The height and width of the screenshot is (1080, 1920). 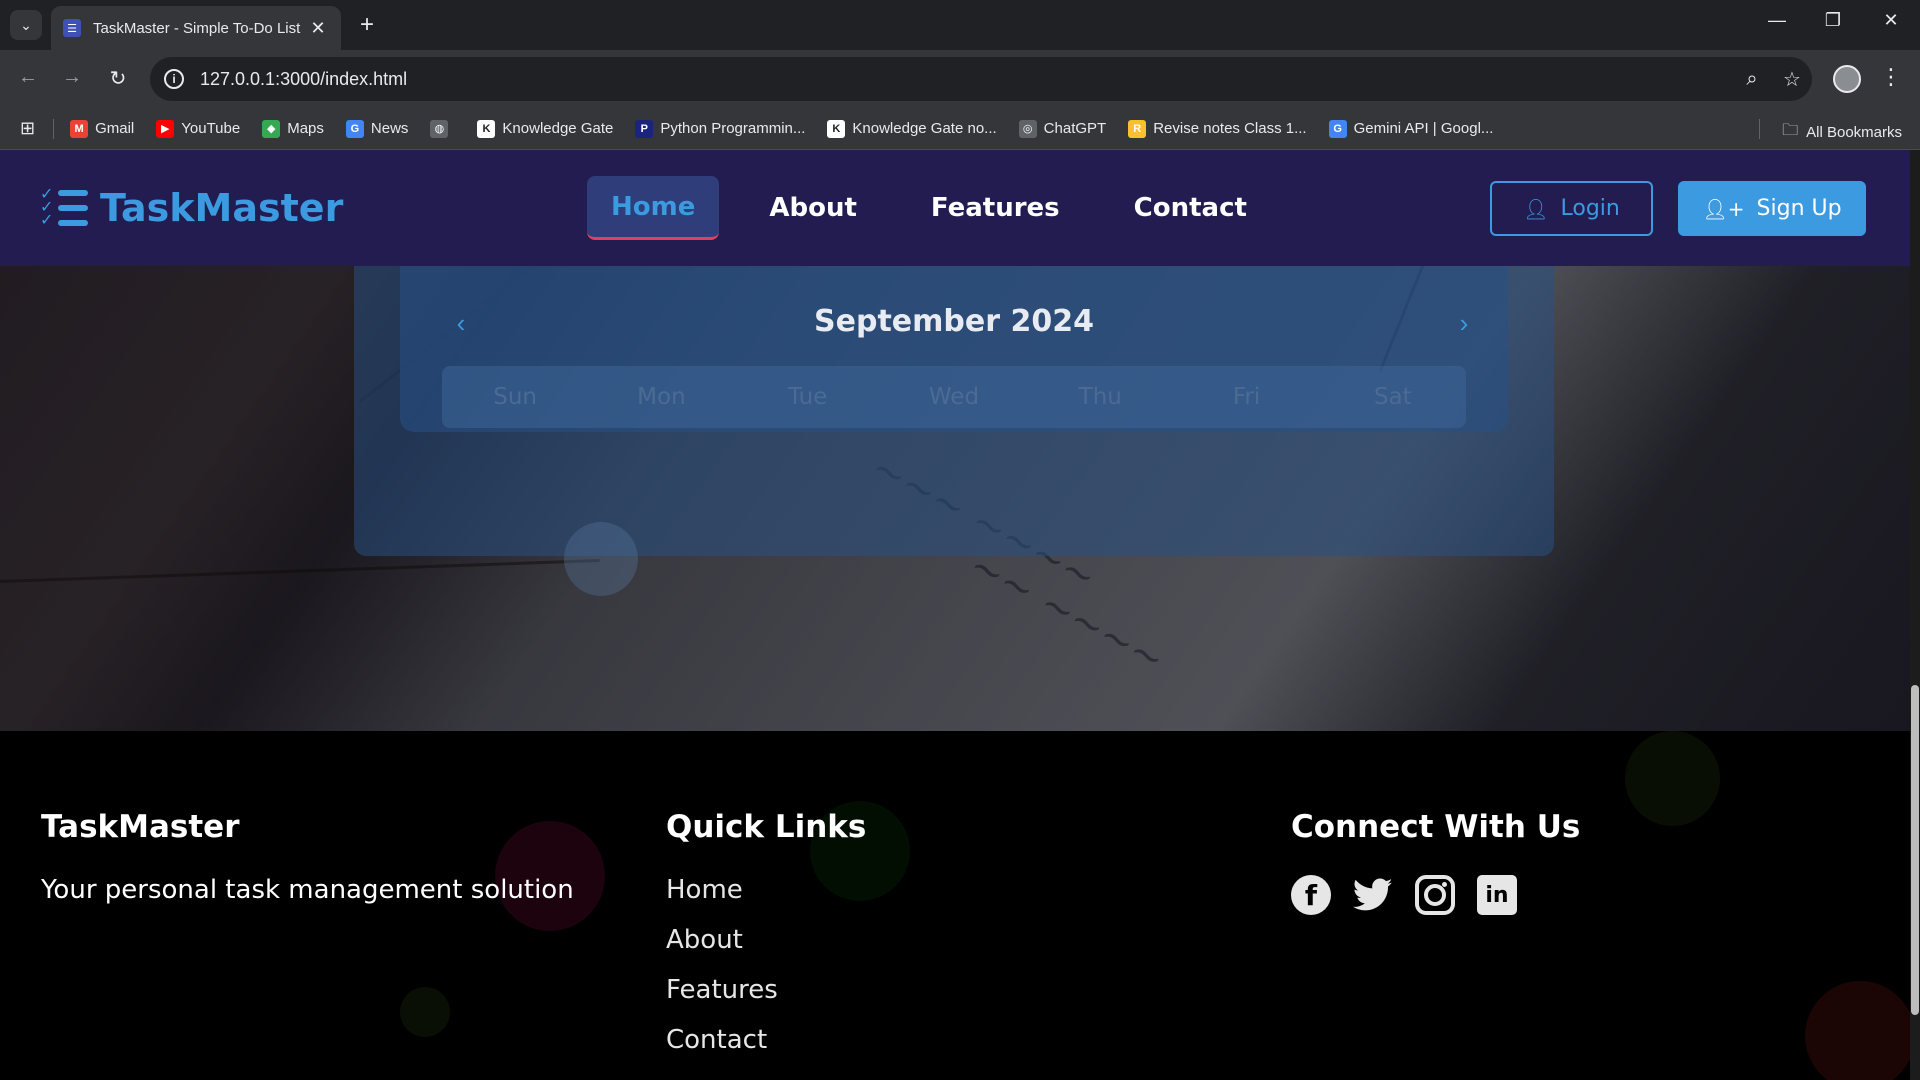 I want to click on zoom-icon: ⌕, so click(x=1752, y=79).